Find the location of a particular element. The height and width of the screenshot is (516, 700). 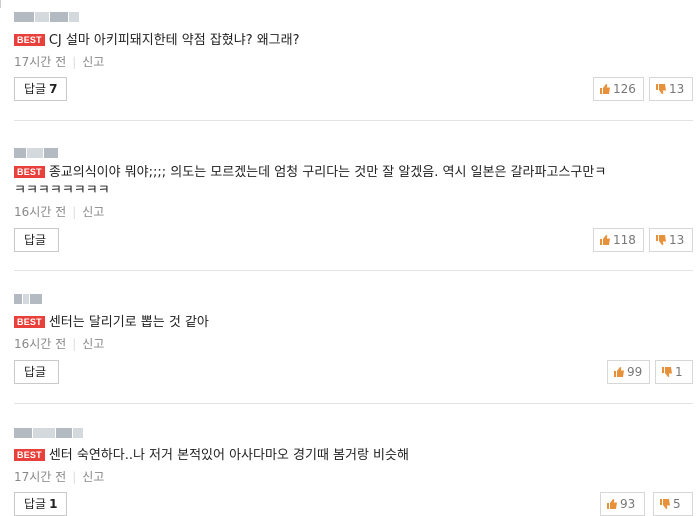

like-count: 99 is located at coordinates (635, 372).